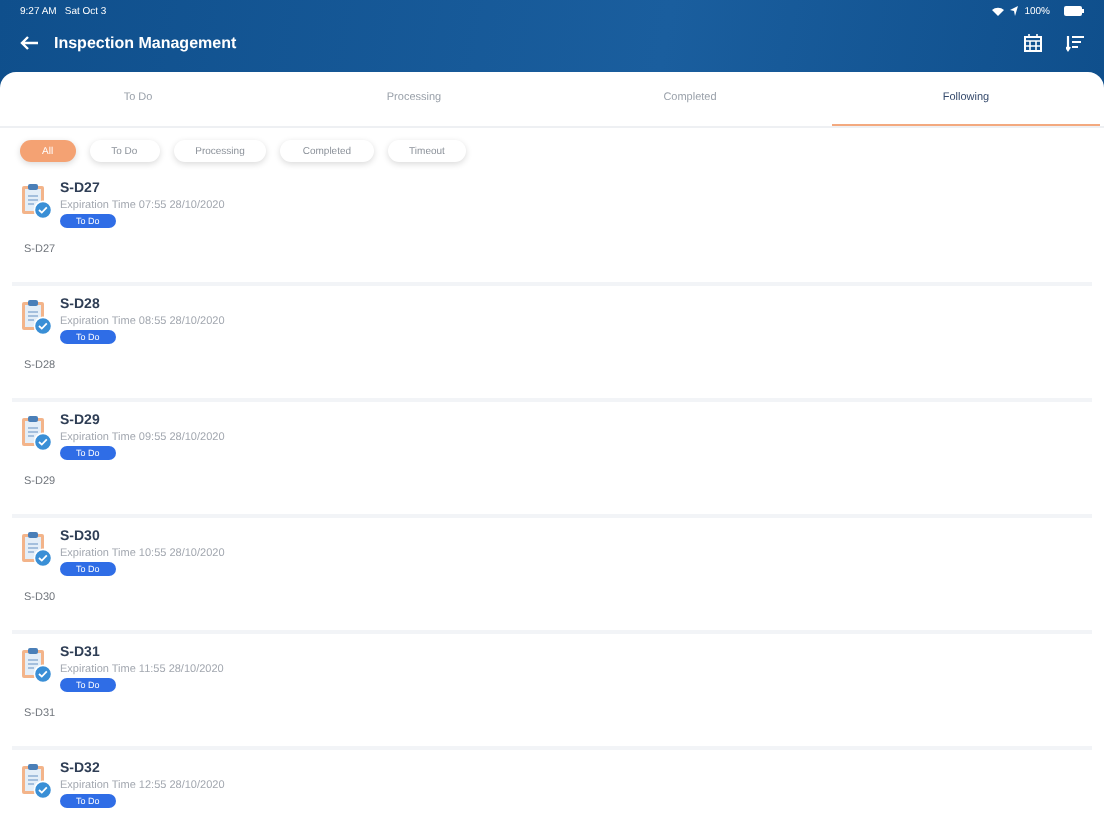 This screenshot has width=1104, height=828. What do you see at coordinates (1075, 42) in the screenshot?
I see `sort-icon` at bounding box center [1075, 42].